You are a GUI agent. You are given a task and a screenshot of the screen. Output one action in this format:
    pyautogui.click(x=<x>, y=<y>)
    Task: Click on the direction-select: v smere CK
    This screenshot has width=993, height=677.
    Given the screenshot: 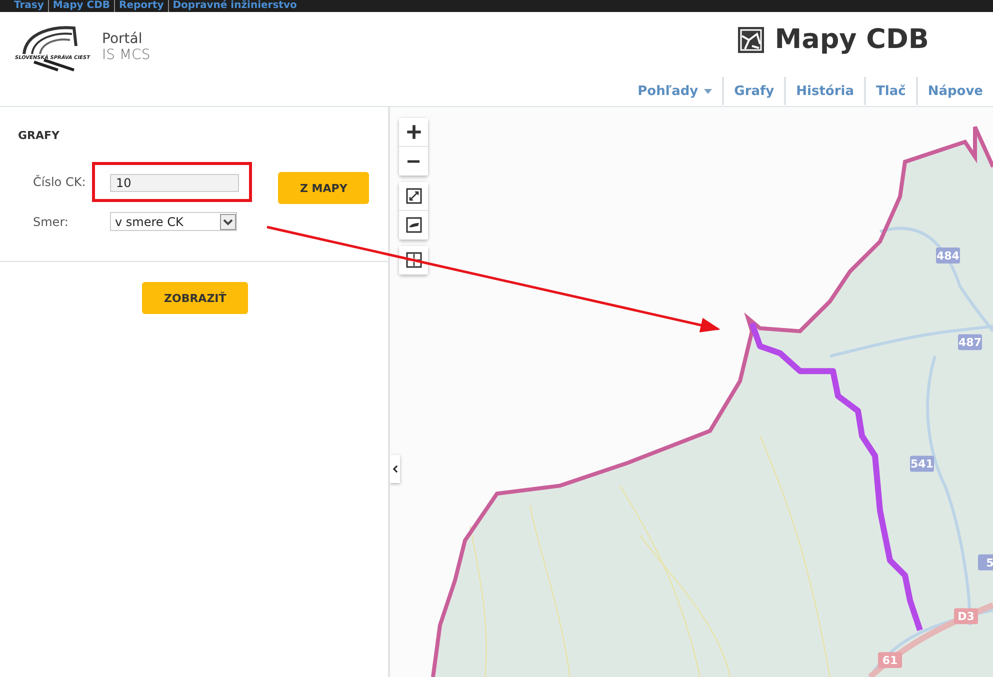 What is the action you would take?
    pyautogui.click(x=173, y=221)
    